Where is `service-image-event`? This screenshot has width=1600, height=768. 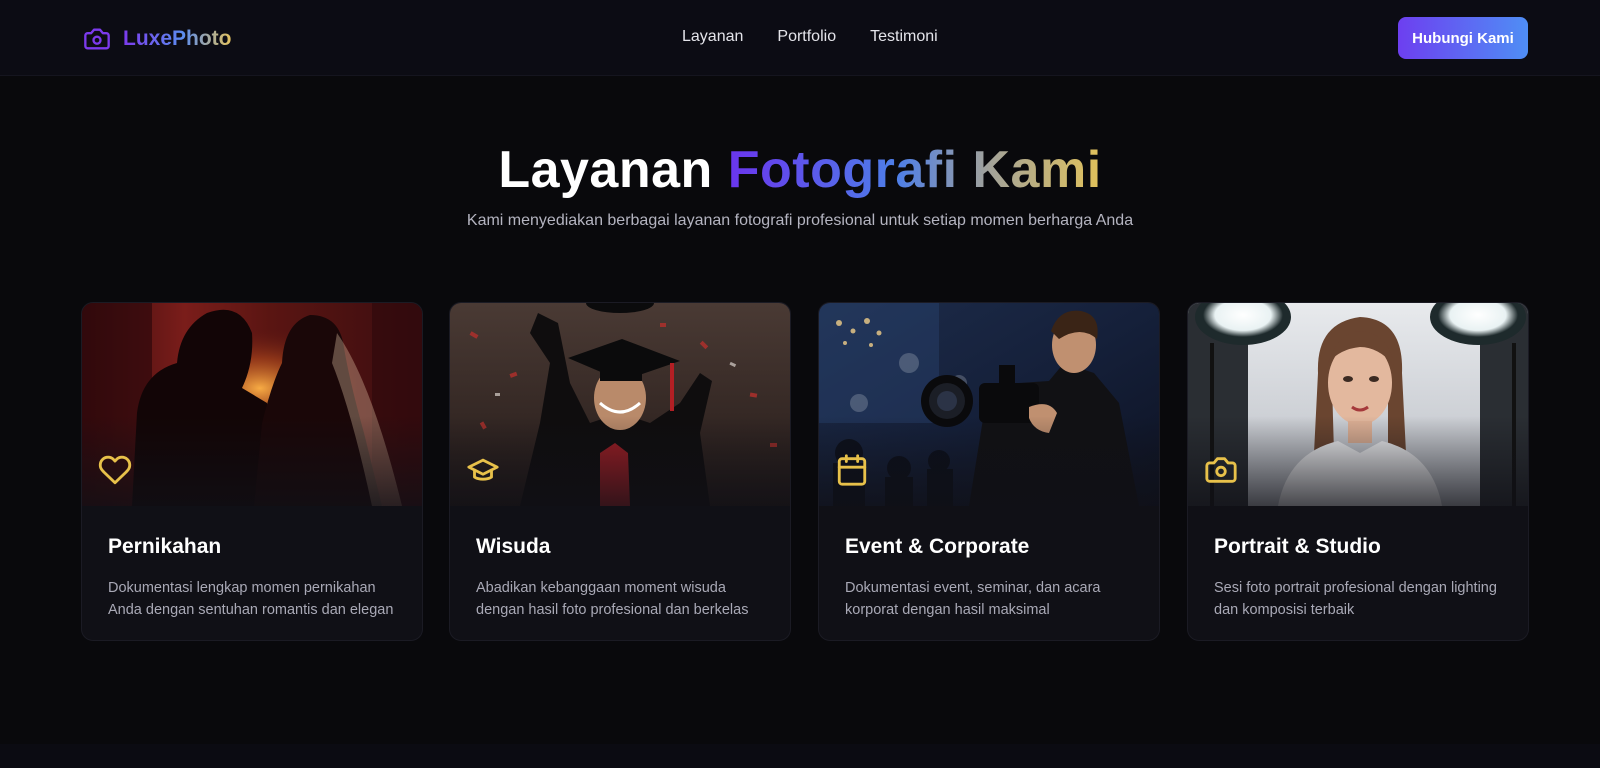 service-image-event is located at coordinates (989, 404).